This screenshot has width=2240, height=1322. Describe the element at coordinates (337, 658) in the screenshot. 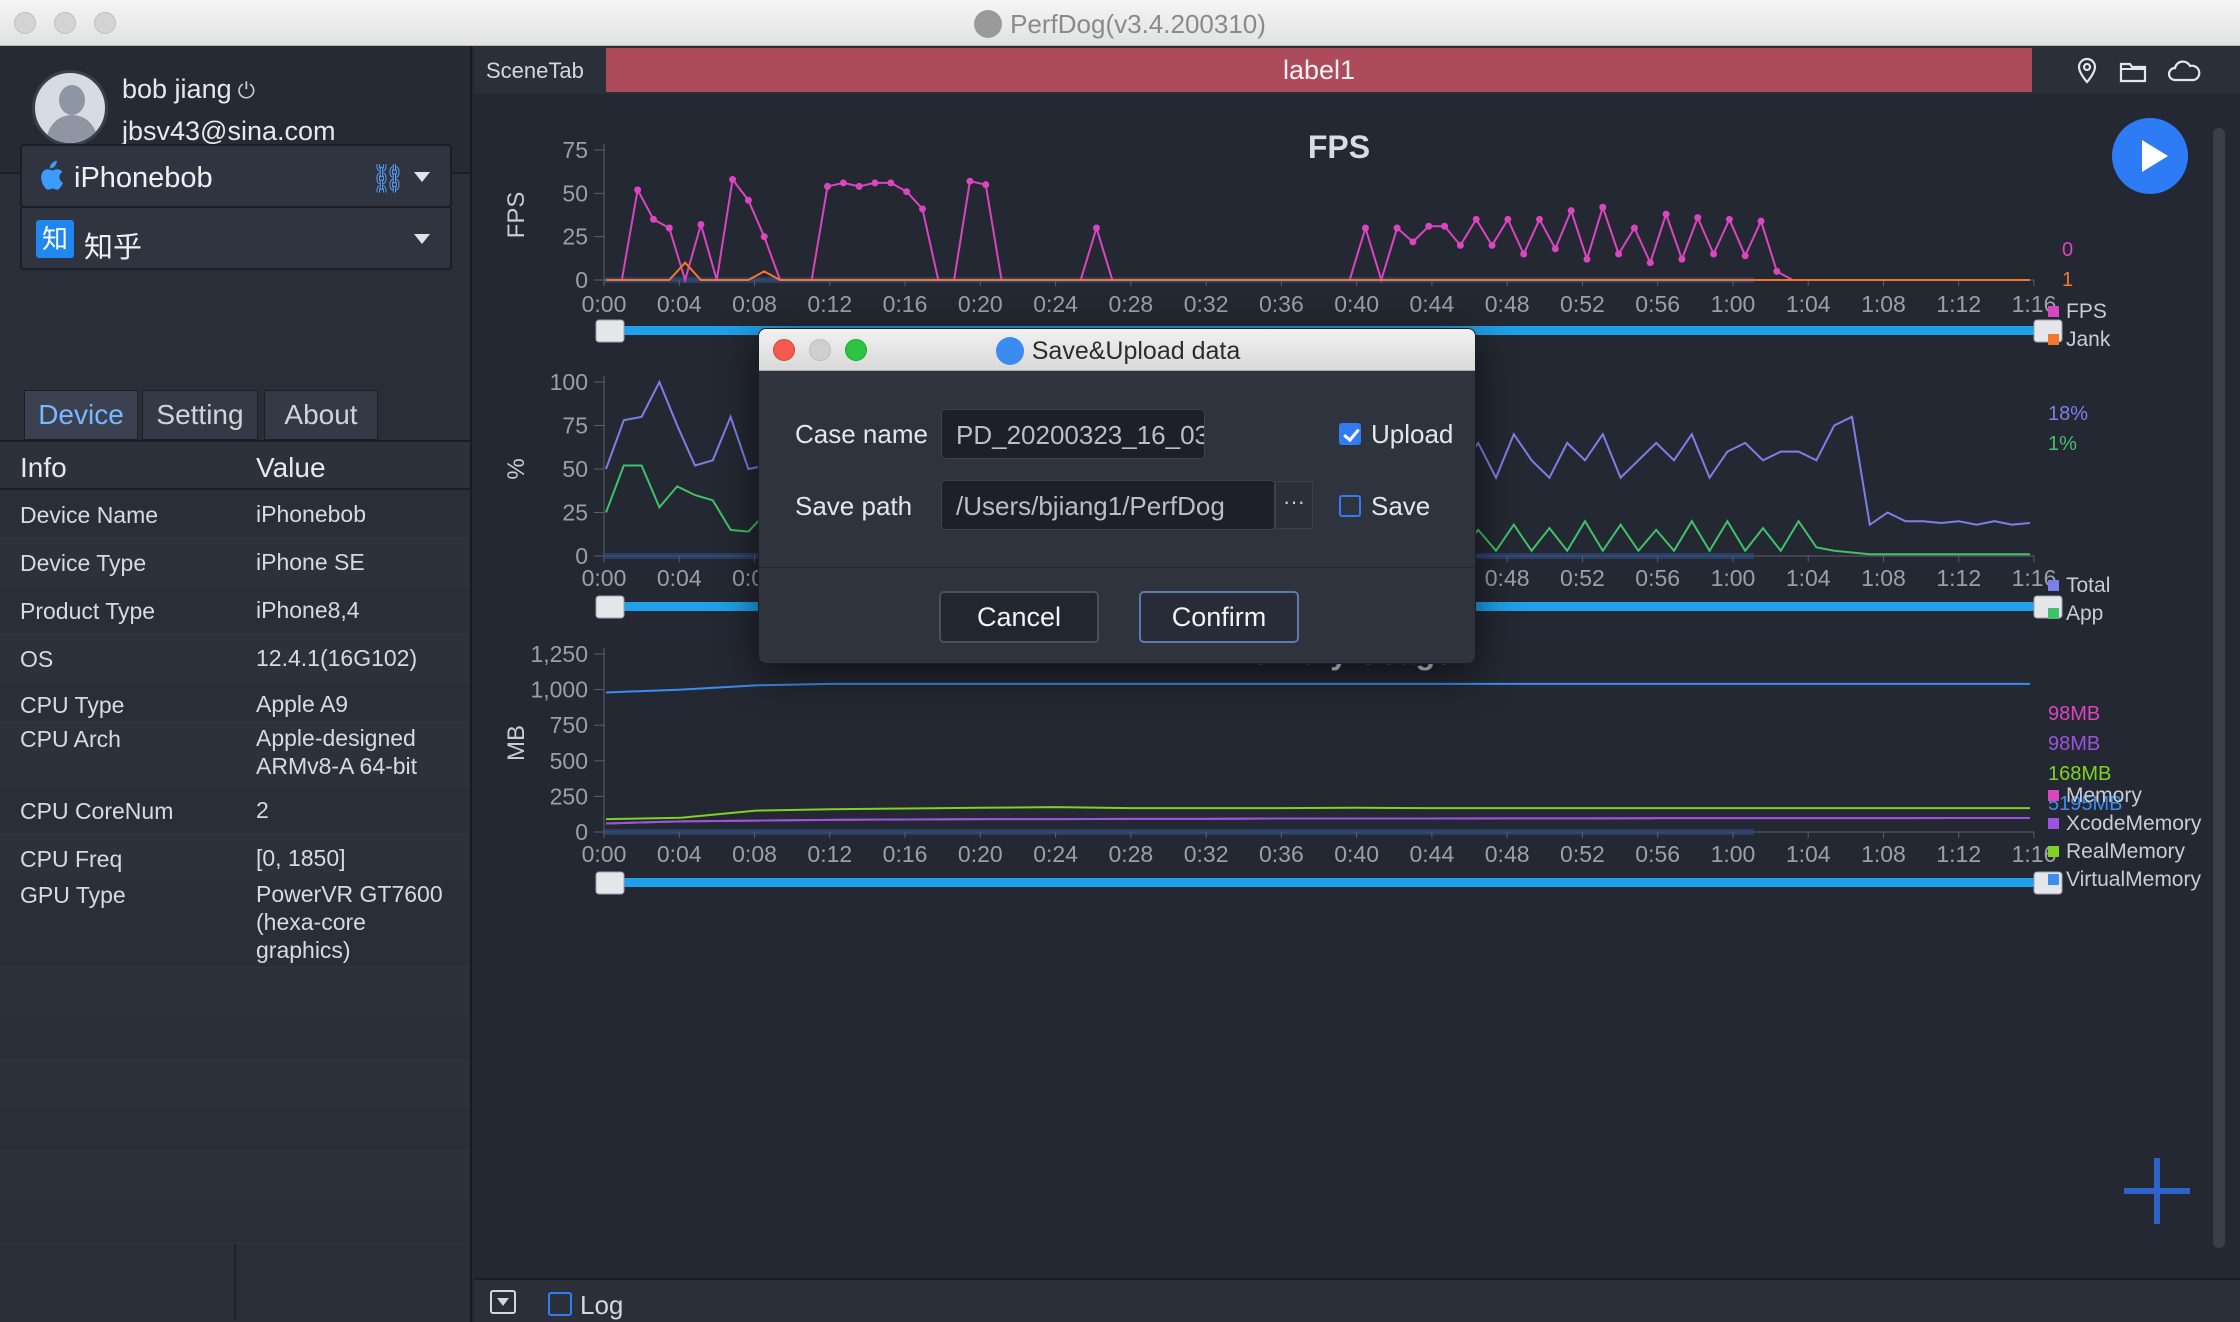

I see `row-value: 12.4.1(16G102)` at that location.